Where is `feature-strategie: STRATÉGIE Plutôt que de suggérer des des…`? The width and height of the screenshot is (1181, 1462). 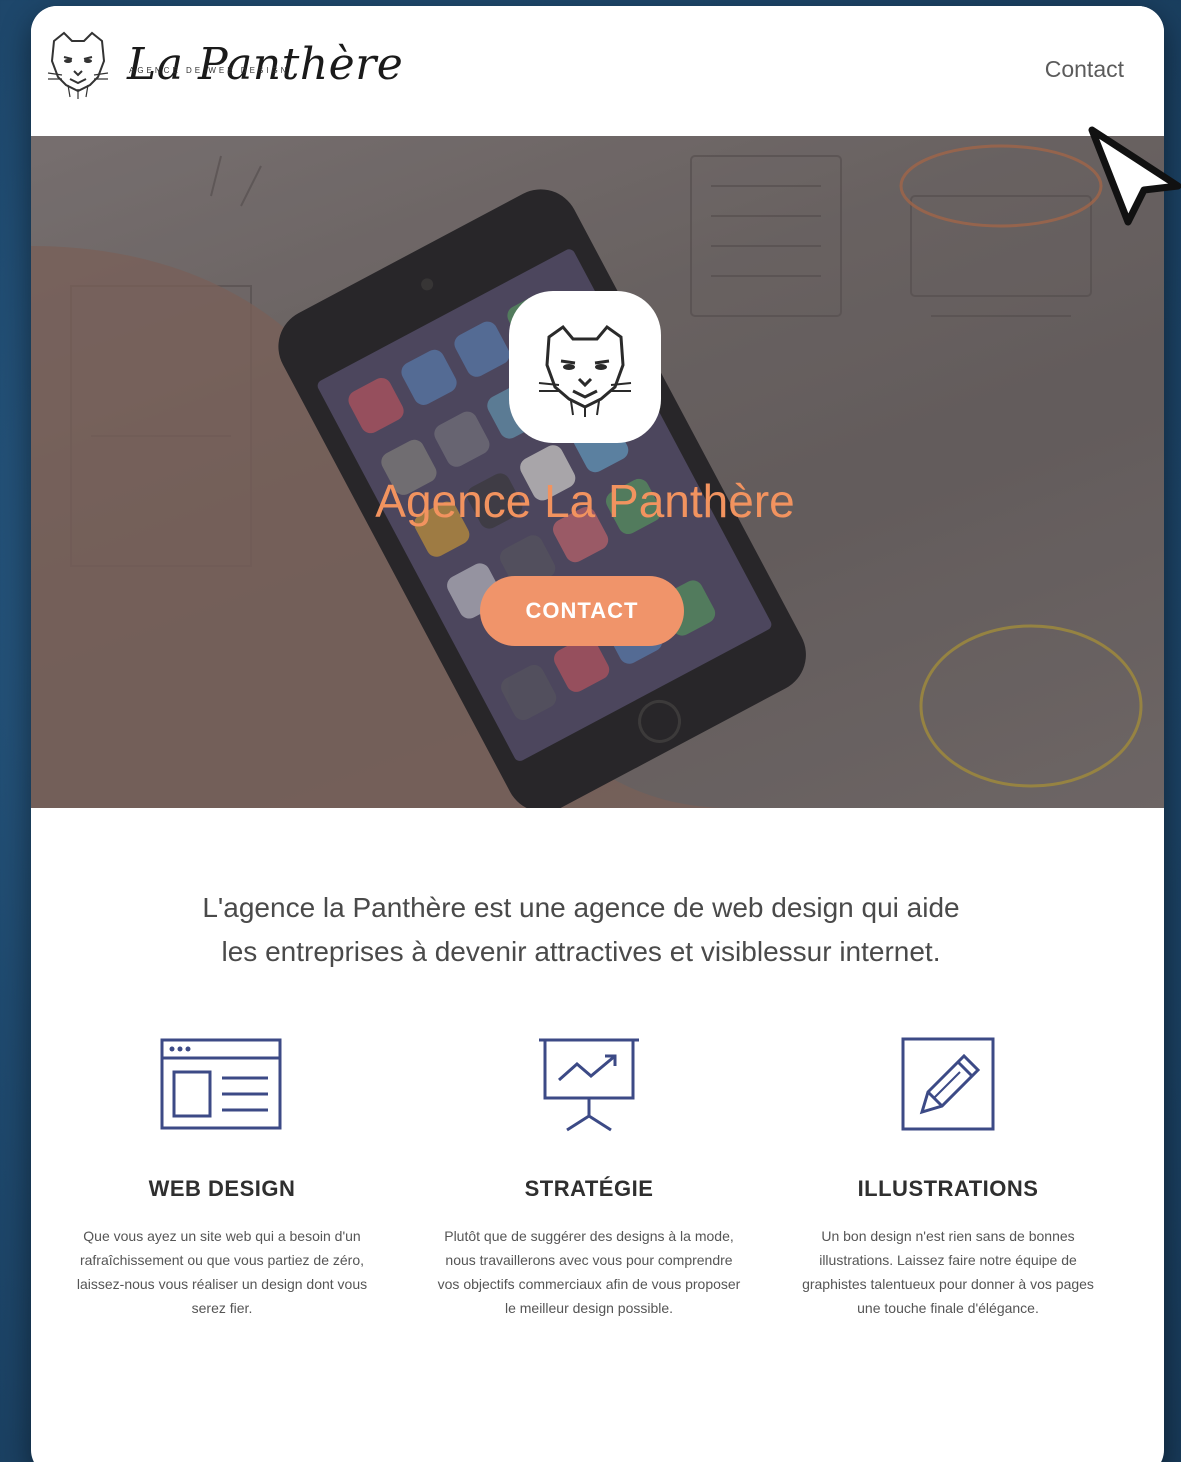
feature-strategie: STRATÉGIE Plutôt que de suggérer des des… is located at coordinates (589, 1178).